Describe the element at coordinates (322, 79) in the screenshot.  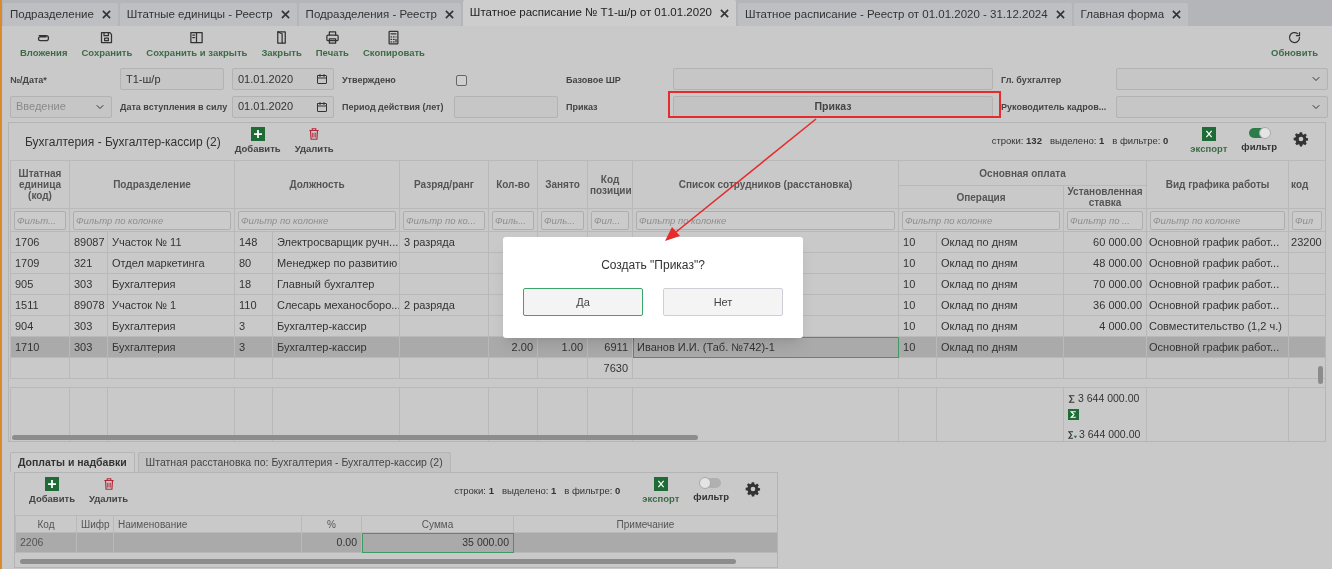
I see `calendar-icon` at that location.